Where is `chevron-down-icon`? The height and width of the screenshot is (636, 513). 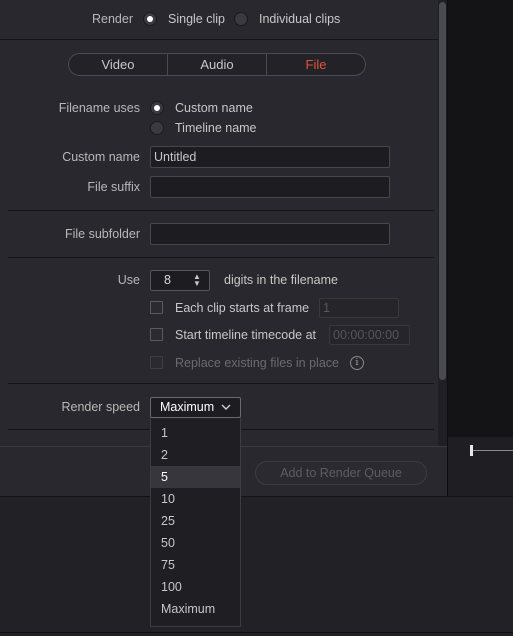 chevron-down-icon is located at coordinates (226, 407).